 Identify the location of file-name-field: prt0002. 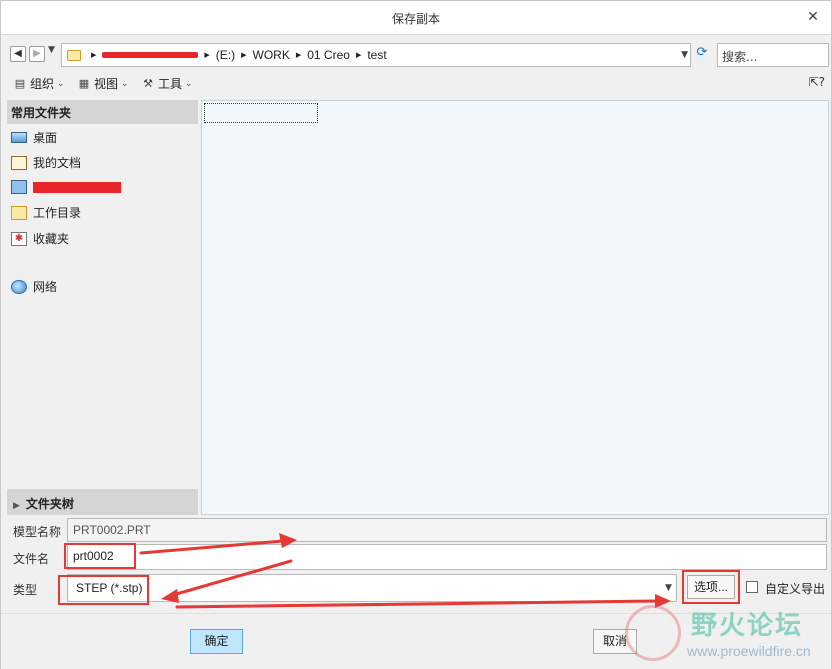
(447, 557).